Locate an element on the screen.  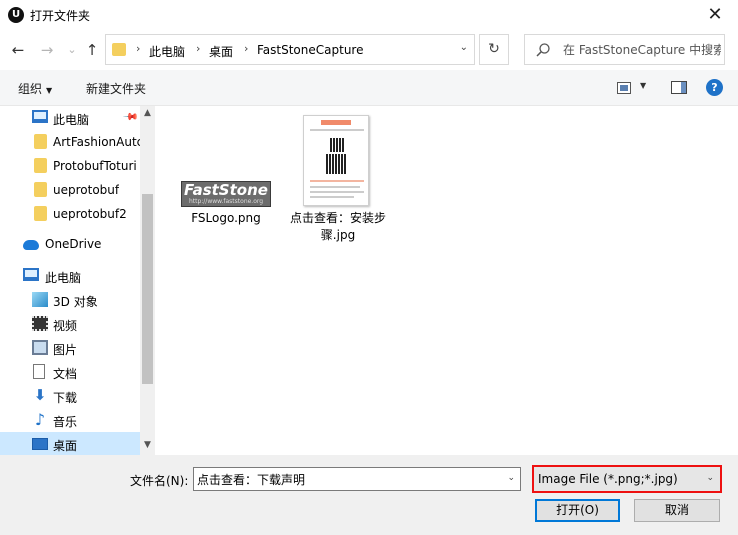
cancel-button: 取消 is located at coordinates (677, 510).